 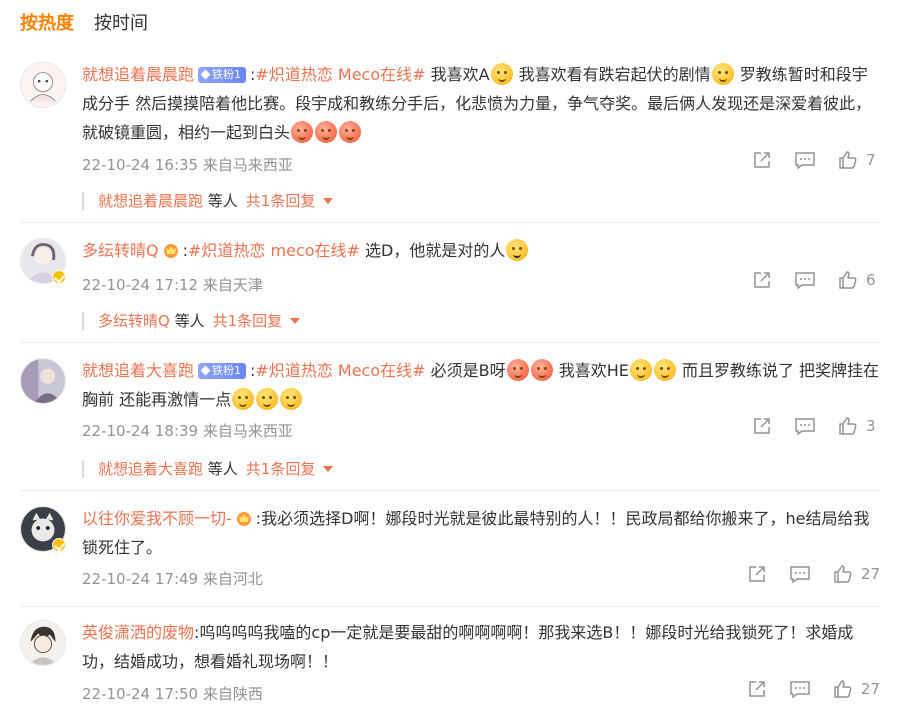 I want to click on comment-body: 选D，他就是对的人, so click(x=432, y=250).